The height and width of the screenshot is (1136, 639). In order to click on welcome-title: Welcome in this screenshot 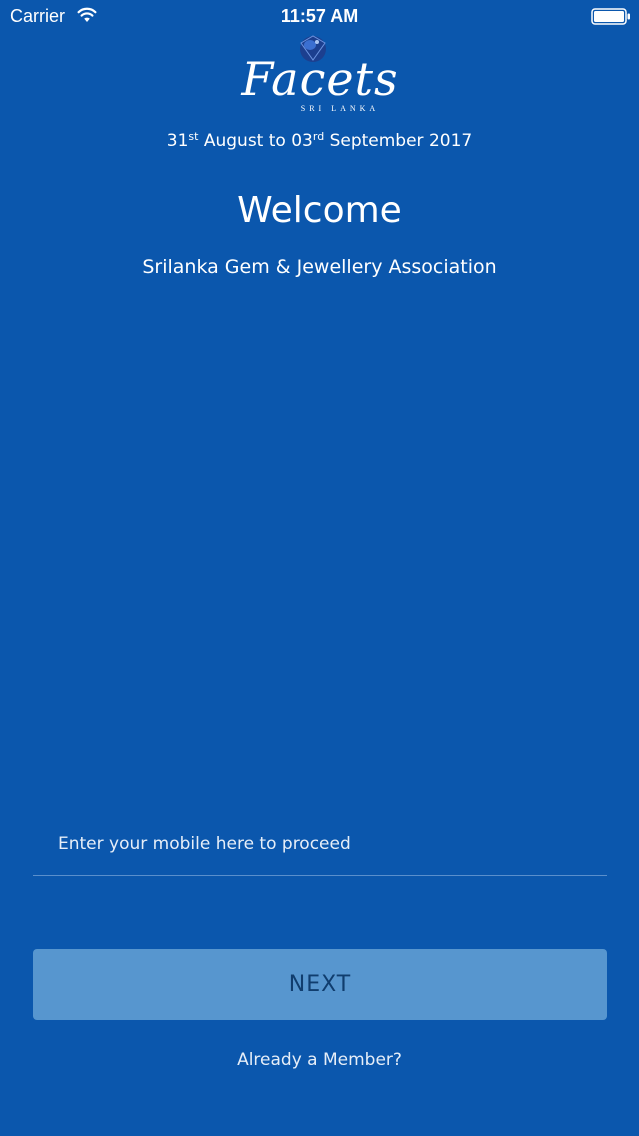, I will do `click(319, 210)`.